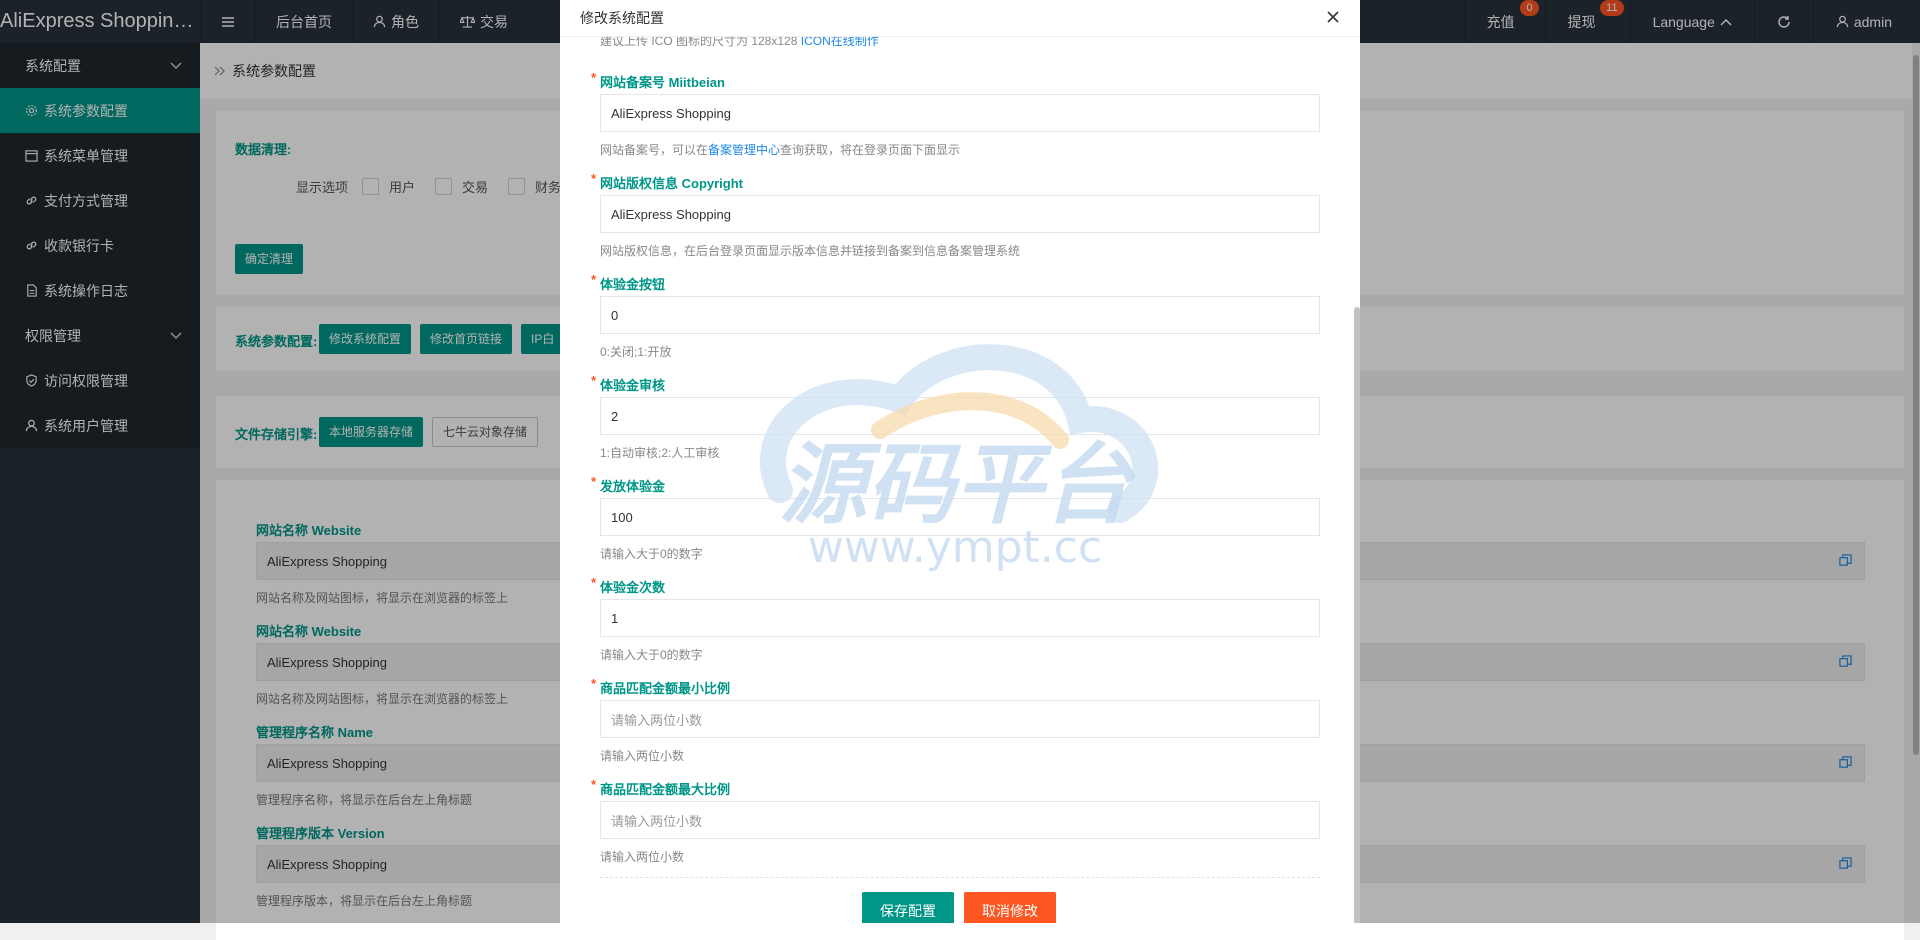 This screenshot has width=1920, height=940. Describe the element at coordinates (660, 453) in the screenshot. I see `field-hint: 1:自动审核;2:人工审核` at that location.